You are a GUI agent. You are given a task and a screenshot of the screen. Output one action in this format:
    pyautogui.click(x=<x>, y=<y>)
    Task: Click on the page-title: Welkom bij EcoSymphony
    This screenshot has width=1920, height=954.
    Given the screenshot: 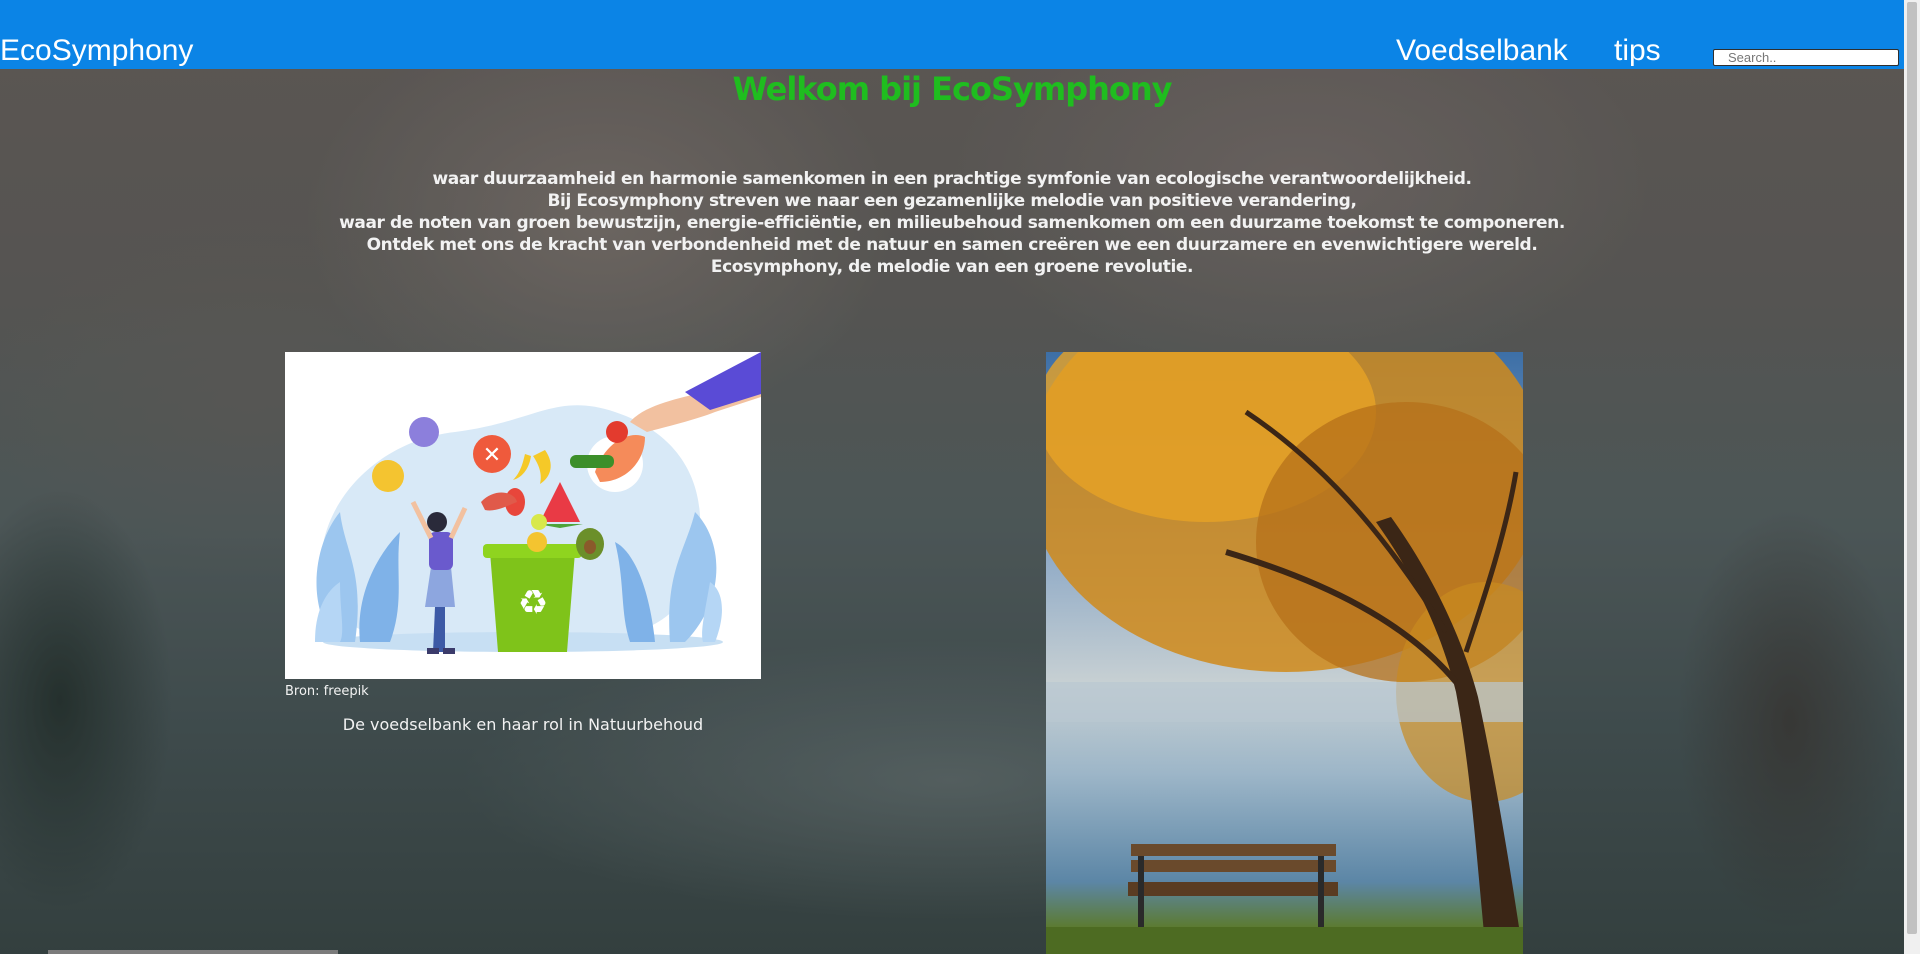 What is the action you would take?
    pyautogui.click(x=952, y=89)
    